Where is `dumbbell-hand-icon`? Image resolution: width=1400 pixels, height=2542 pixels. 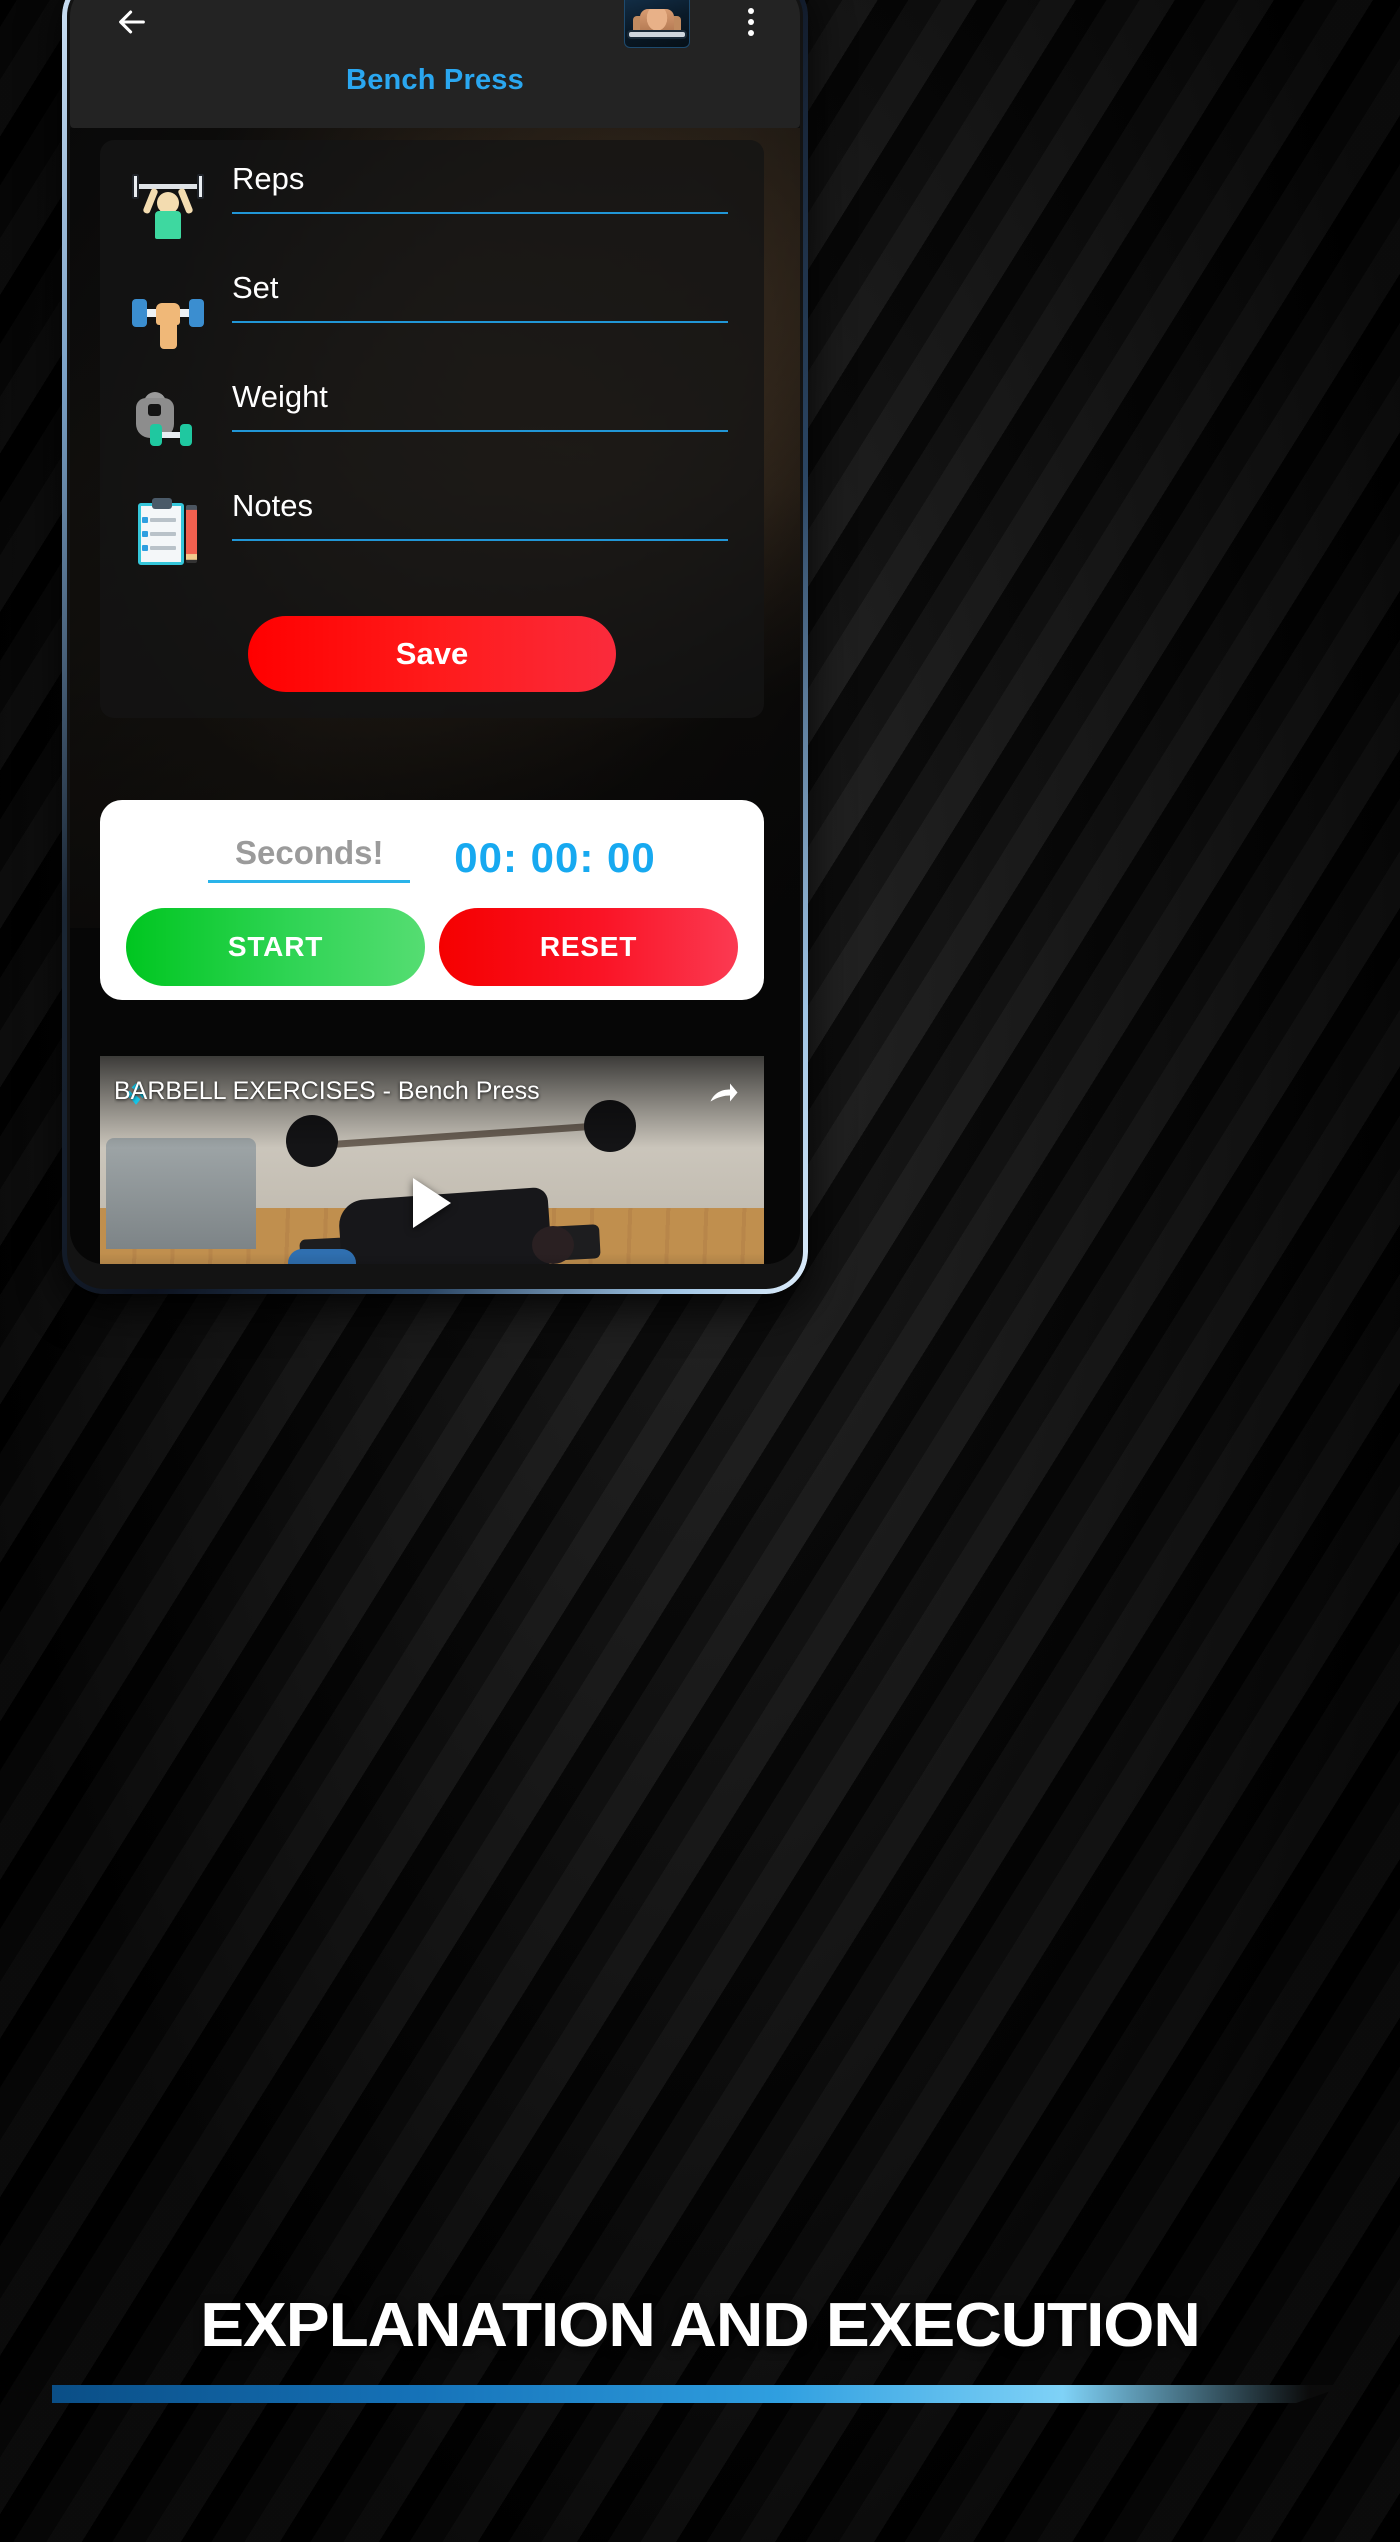
dumbbell-hand-icon is located at coordinates (168, 315).